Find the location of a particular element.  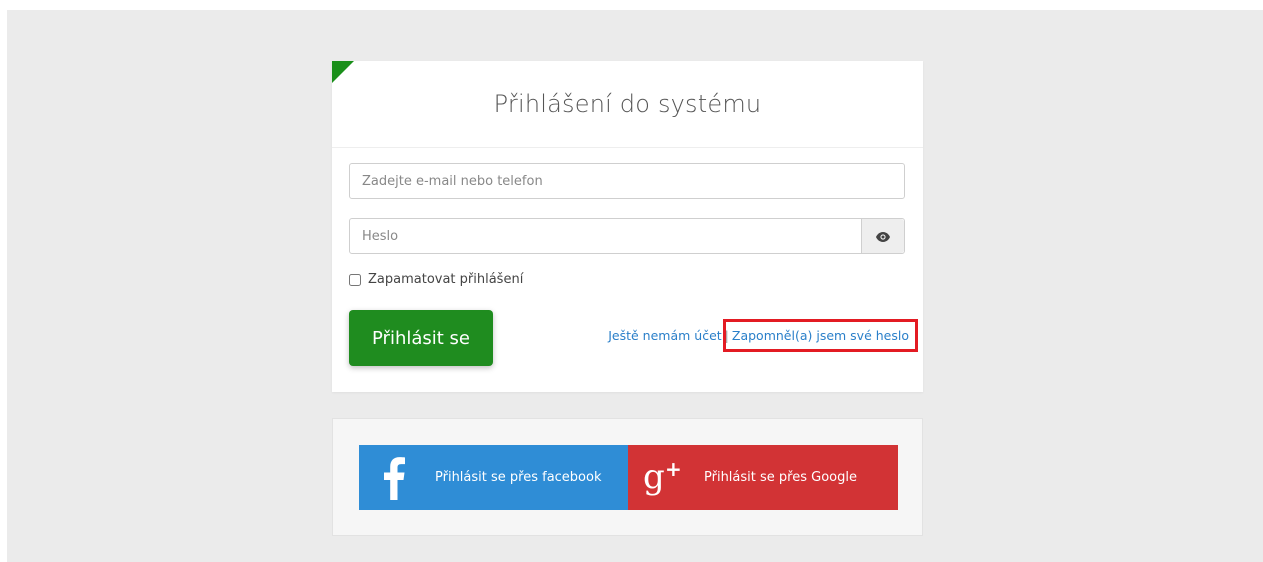

facebook-login-button: Přihlásit se přes facebook is located at coordinates (493, 477).